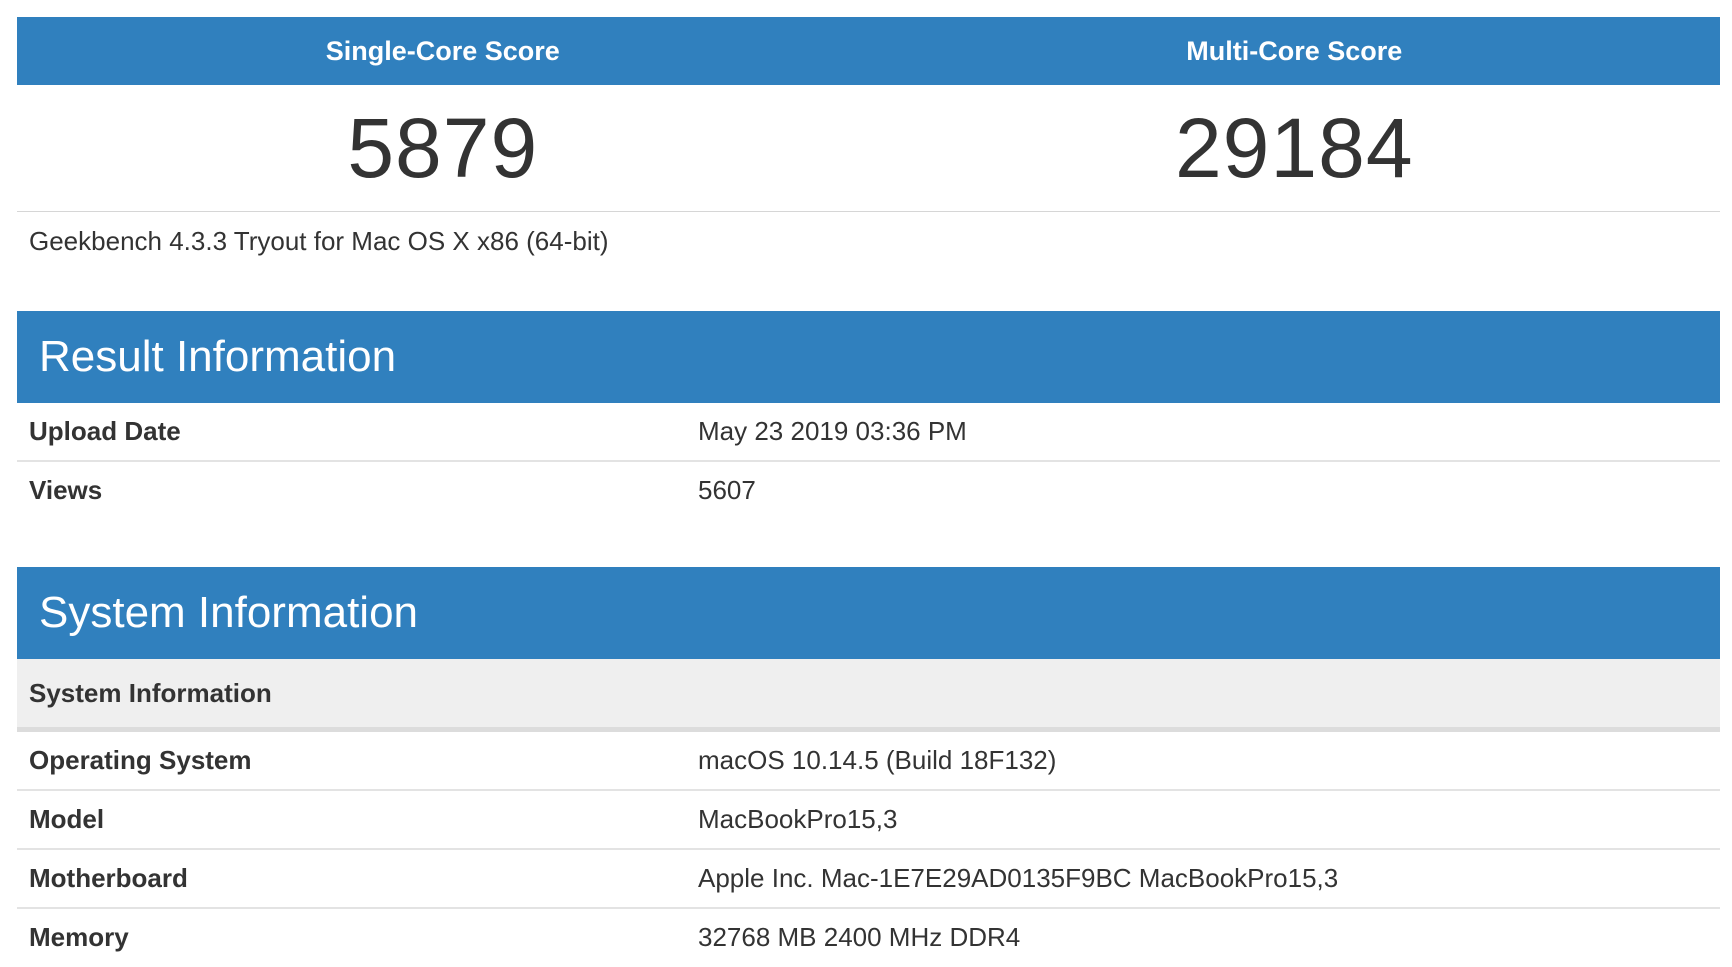  Describe the element at coordinates (868, 357) in the screenshot. I see `result-information-header: Result Information` at that location.